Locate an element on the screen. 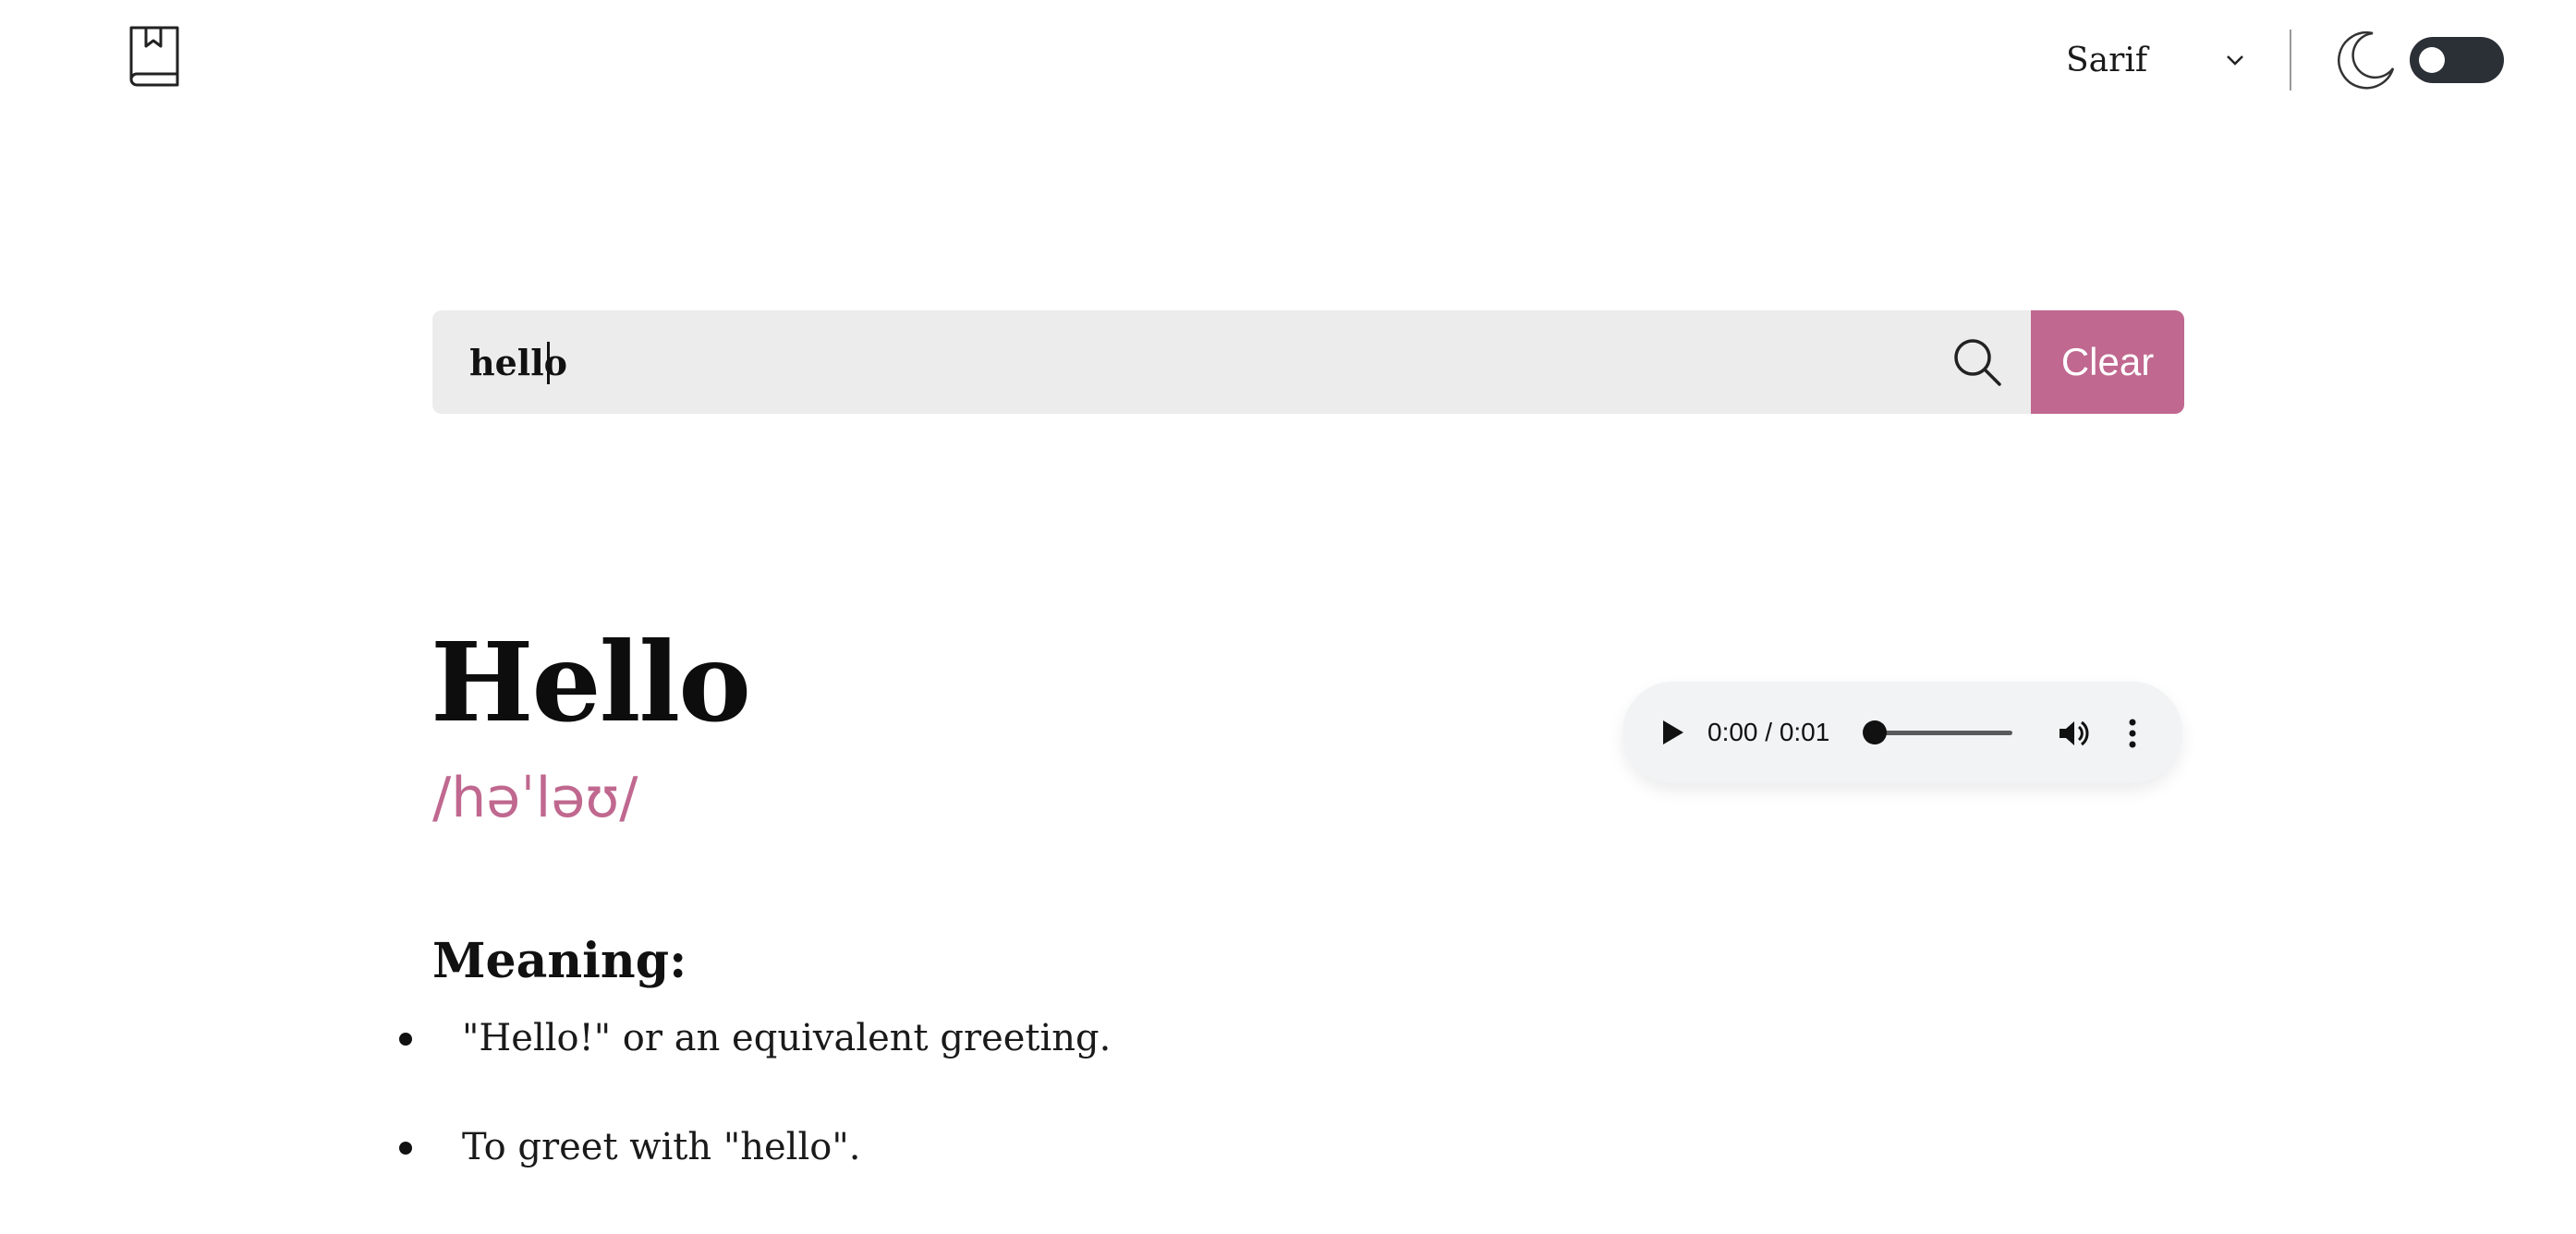  search-bar is located at coordinates (1231, 362).